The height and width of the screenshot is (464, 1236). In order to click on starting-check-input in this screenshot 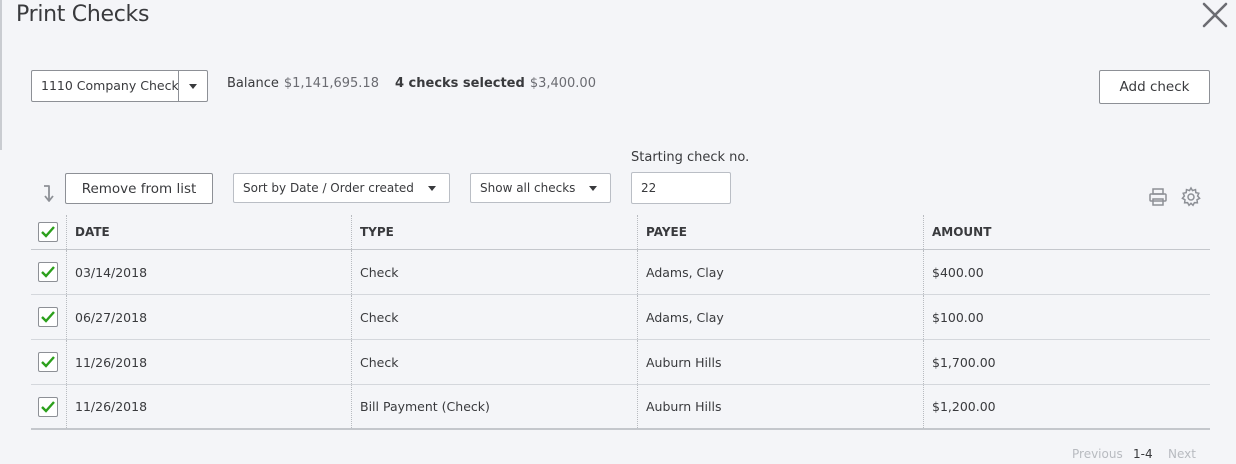, I will do `click(681, 188)`.